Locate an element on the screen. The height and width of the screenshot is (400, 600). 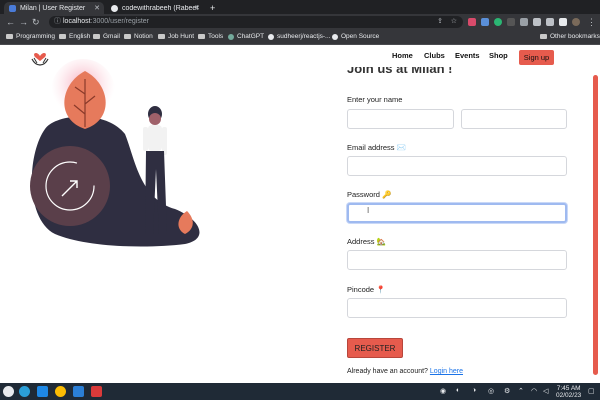
password-label: Password 🔑 is located at coordinates (369, 194).